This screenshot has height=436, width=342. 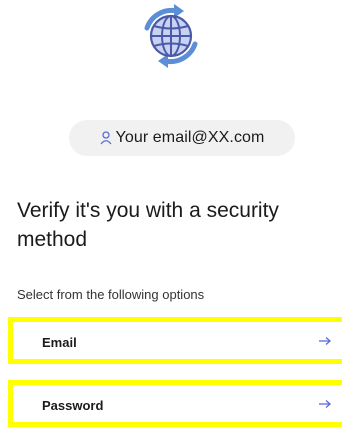 I want to click on page-subtitle: Select from the following options, so click(x=111, y=294).